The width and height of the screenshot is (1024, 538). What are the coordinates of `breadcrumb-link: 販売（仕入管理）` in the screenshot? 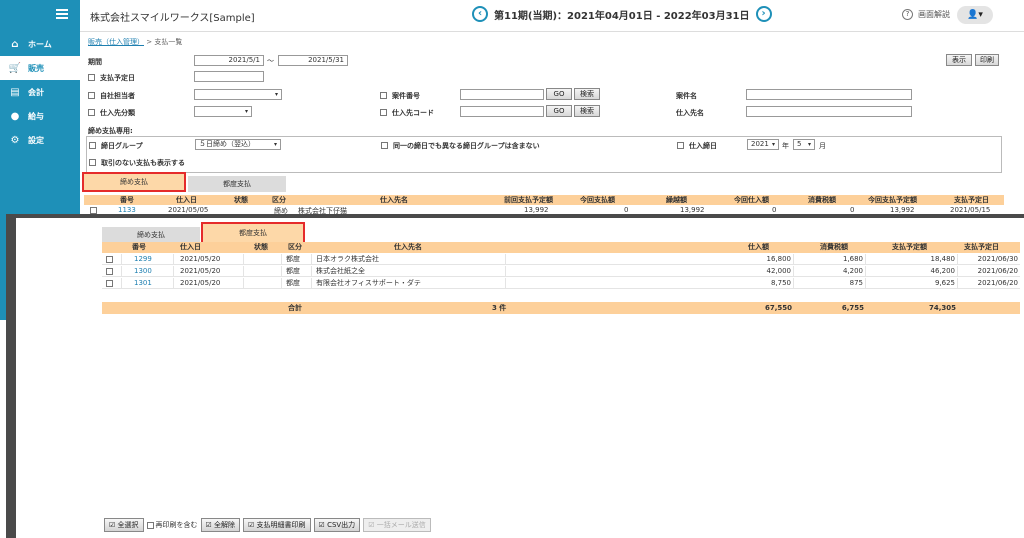 It's located at (116, 42).